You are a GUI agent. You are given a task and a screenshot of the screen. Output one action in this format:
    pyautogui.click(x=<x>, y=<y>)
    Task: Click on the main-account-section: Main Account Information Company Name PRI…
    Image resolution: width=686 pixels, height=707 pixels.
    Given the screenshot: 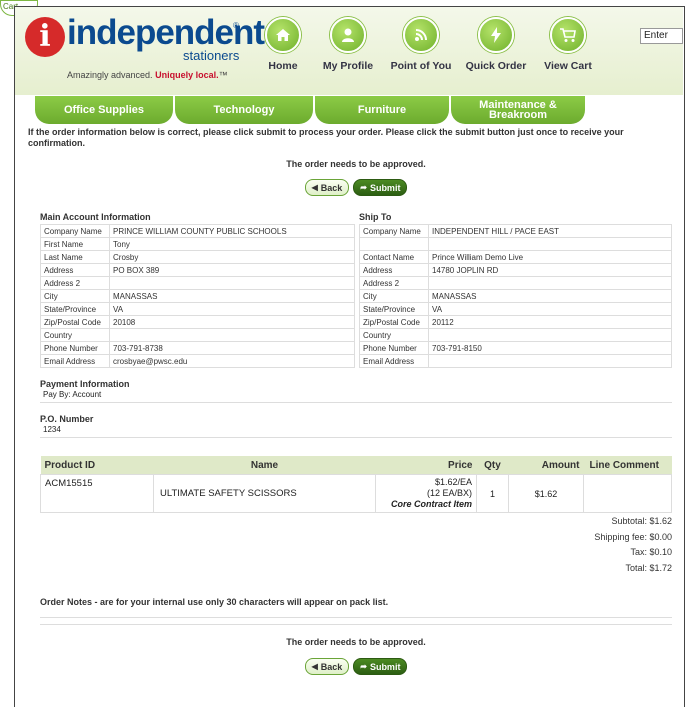 What is the action you would take?
    pyautogui.click(x=197, y=290)
    